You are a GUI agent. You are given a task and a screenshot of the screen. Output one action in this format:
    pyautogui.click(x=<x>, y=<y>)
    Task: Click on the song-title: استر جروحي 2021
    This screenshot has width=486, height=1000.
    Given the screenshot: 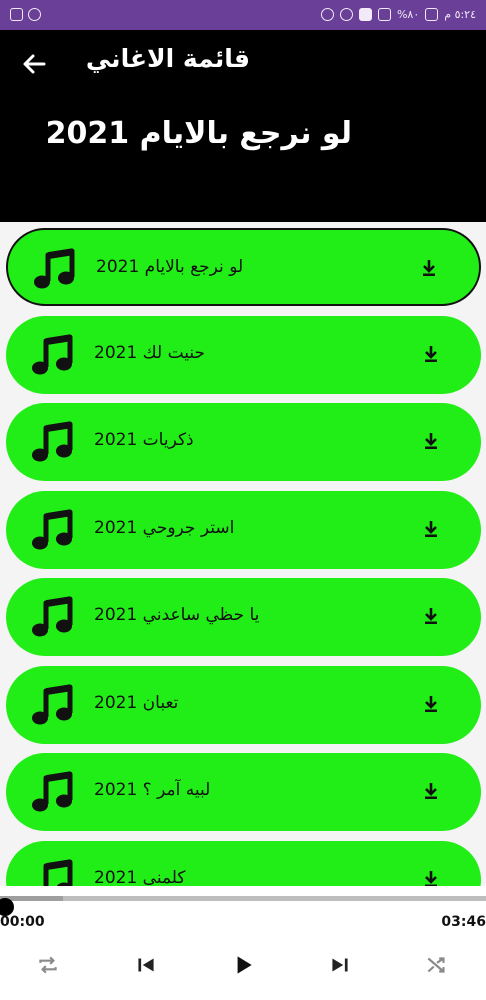 What is the action you would take?
    pyautogui.click(x=164, y=527)
    